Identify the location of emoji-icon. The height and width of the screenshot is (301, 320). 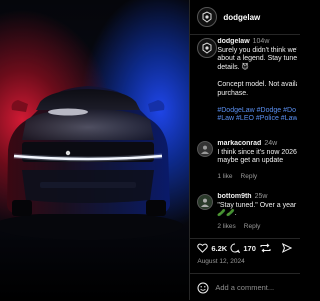
(203, 288).